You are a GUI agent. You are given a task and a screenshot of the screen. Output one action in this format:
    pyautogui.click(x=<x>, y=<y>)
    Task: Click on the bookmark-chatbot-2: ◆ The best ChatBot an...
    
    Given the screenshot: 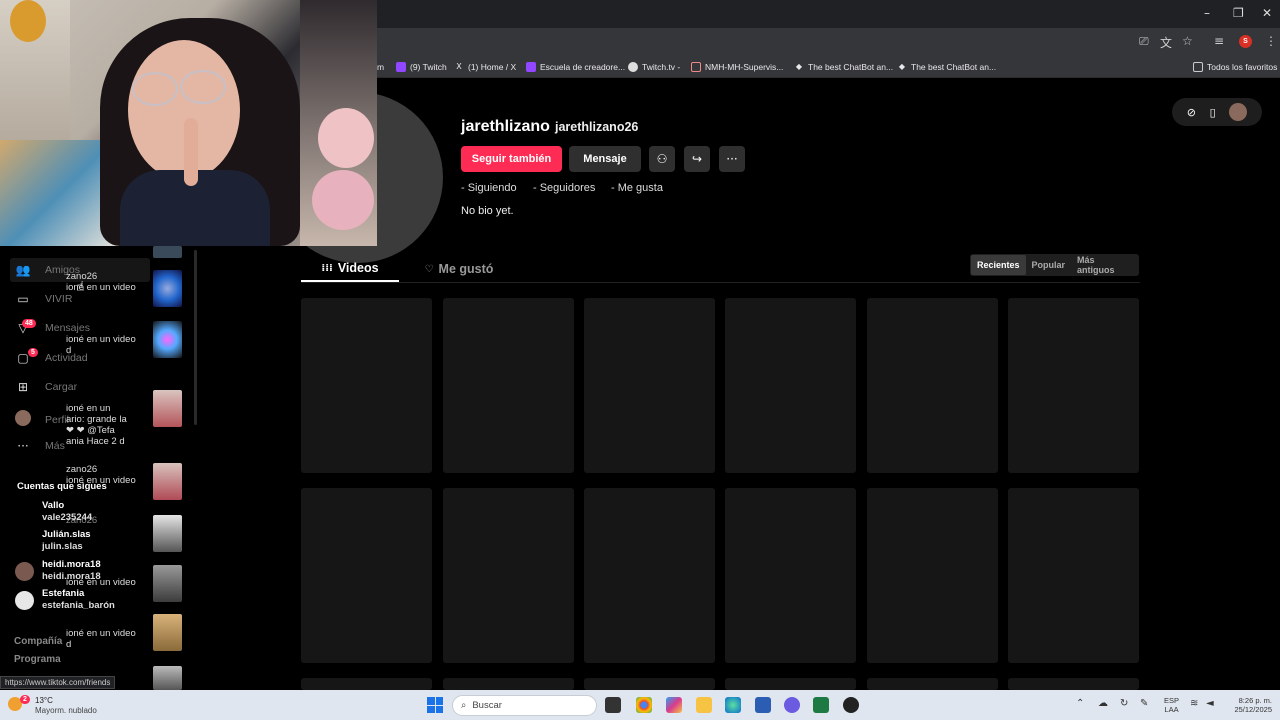 What is the action you would take?
    pyautogui.click(x=946, y=67)
    